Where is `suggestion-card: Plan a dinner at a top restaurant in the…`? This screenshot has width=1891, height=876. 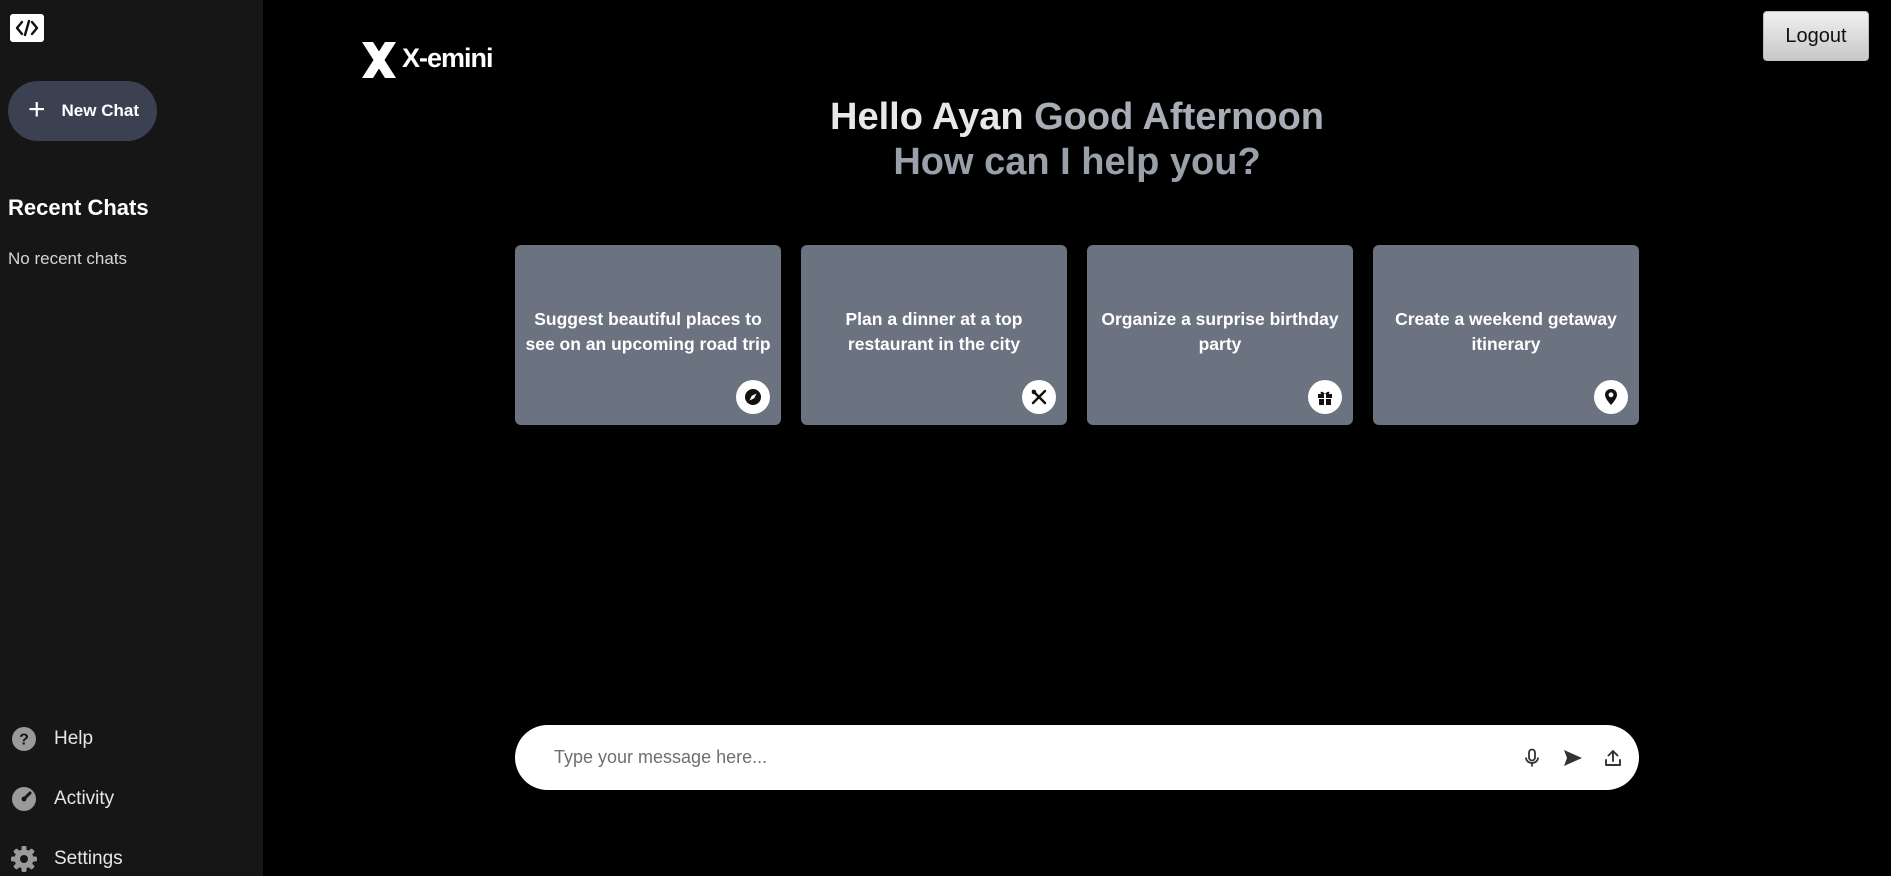
suggestion-card: Plan a dinner at a top restaurant in the… is located at coordinates (934, 335).